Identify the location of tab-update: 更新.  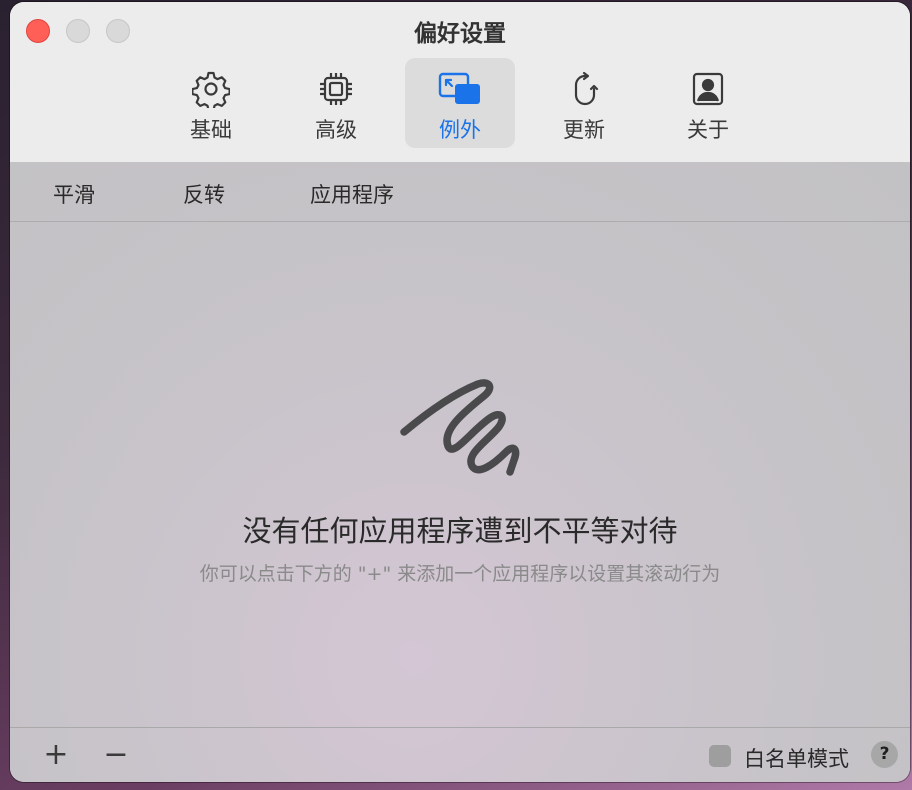
(584, 103).